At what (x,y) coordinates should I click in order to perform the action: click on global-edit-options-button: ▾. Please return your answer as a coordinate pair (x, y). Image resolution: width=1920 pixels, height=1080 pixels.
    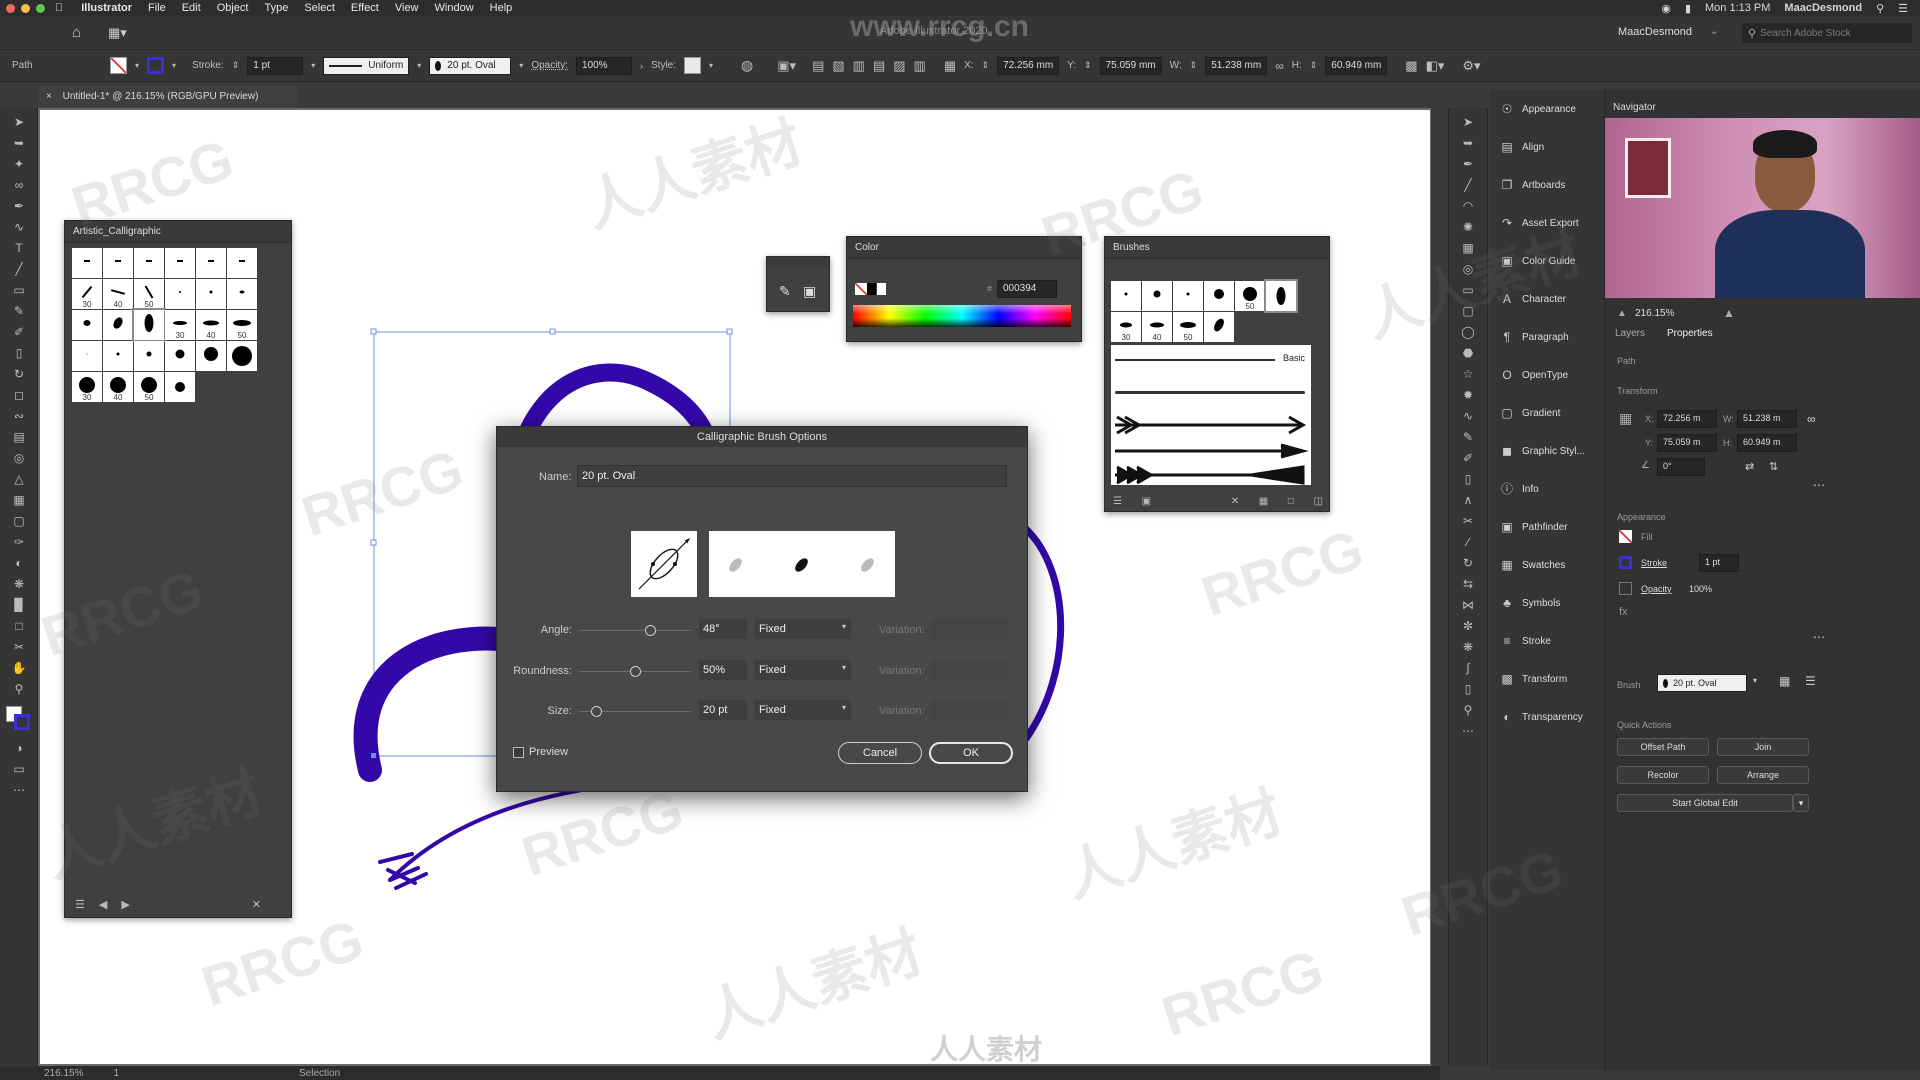
    Looking at the image, I should click on (1801, 803).